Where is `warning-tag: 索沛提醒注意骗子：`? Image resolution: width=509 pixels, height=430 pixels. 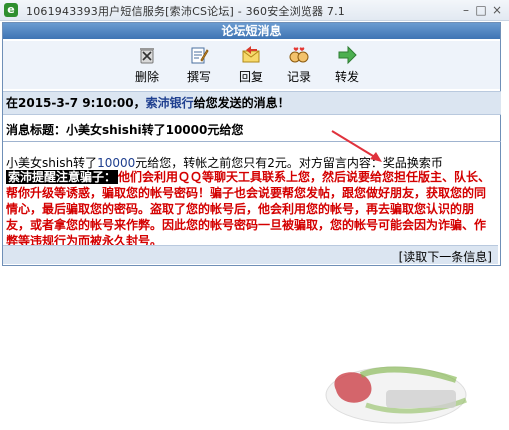 warning-tag: 索沛提醒注意骗子： is located at coordinates (62, 177).